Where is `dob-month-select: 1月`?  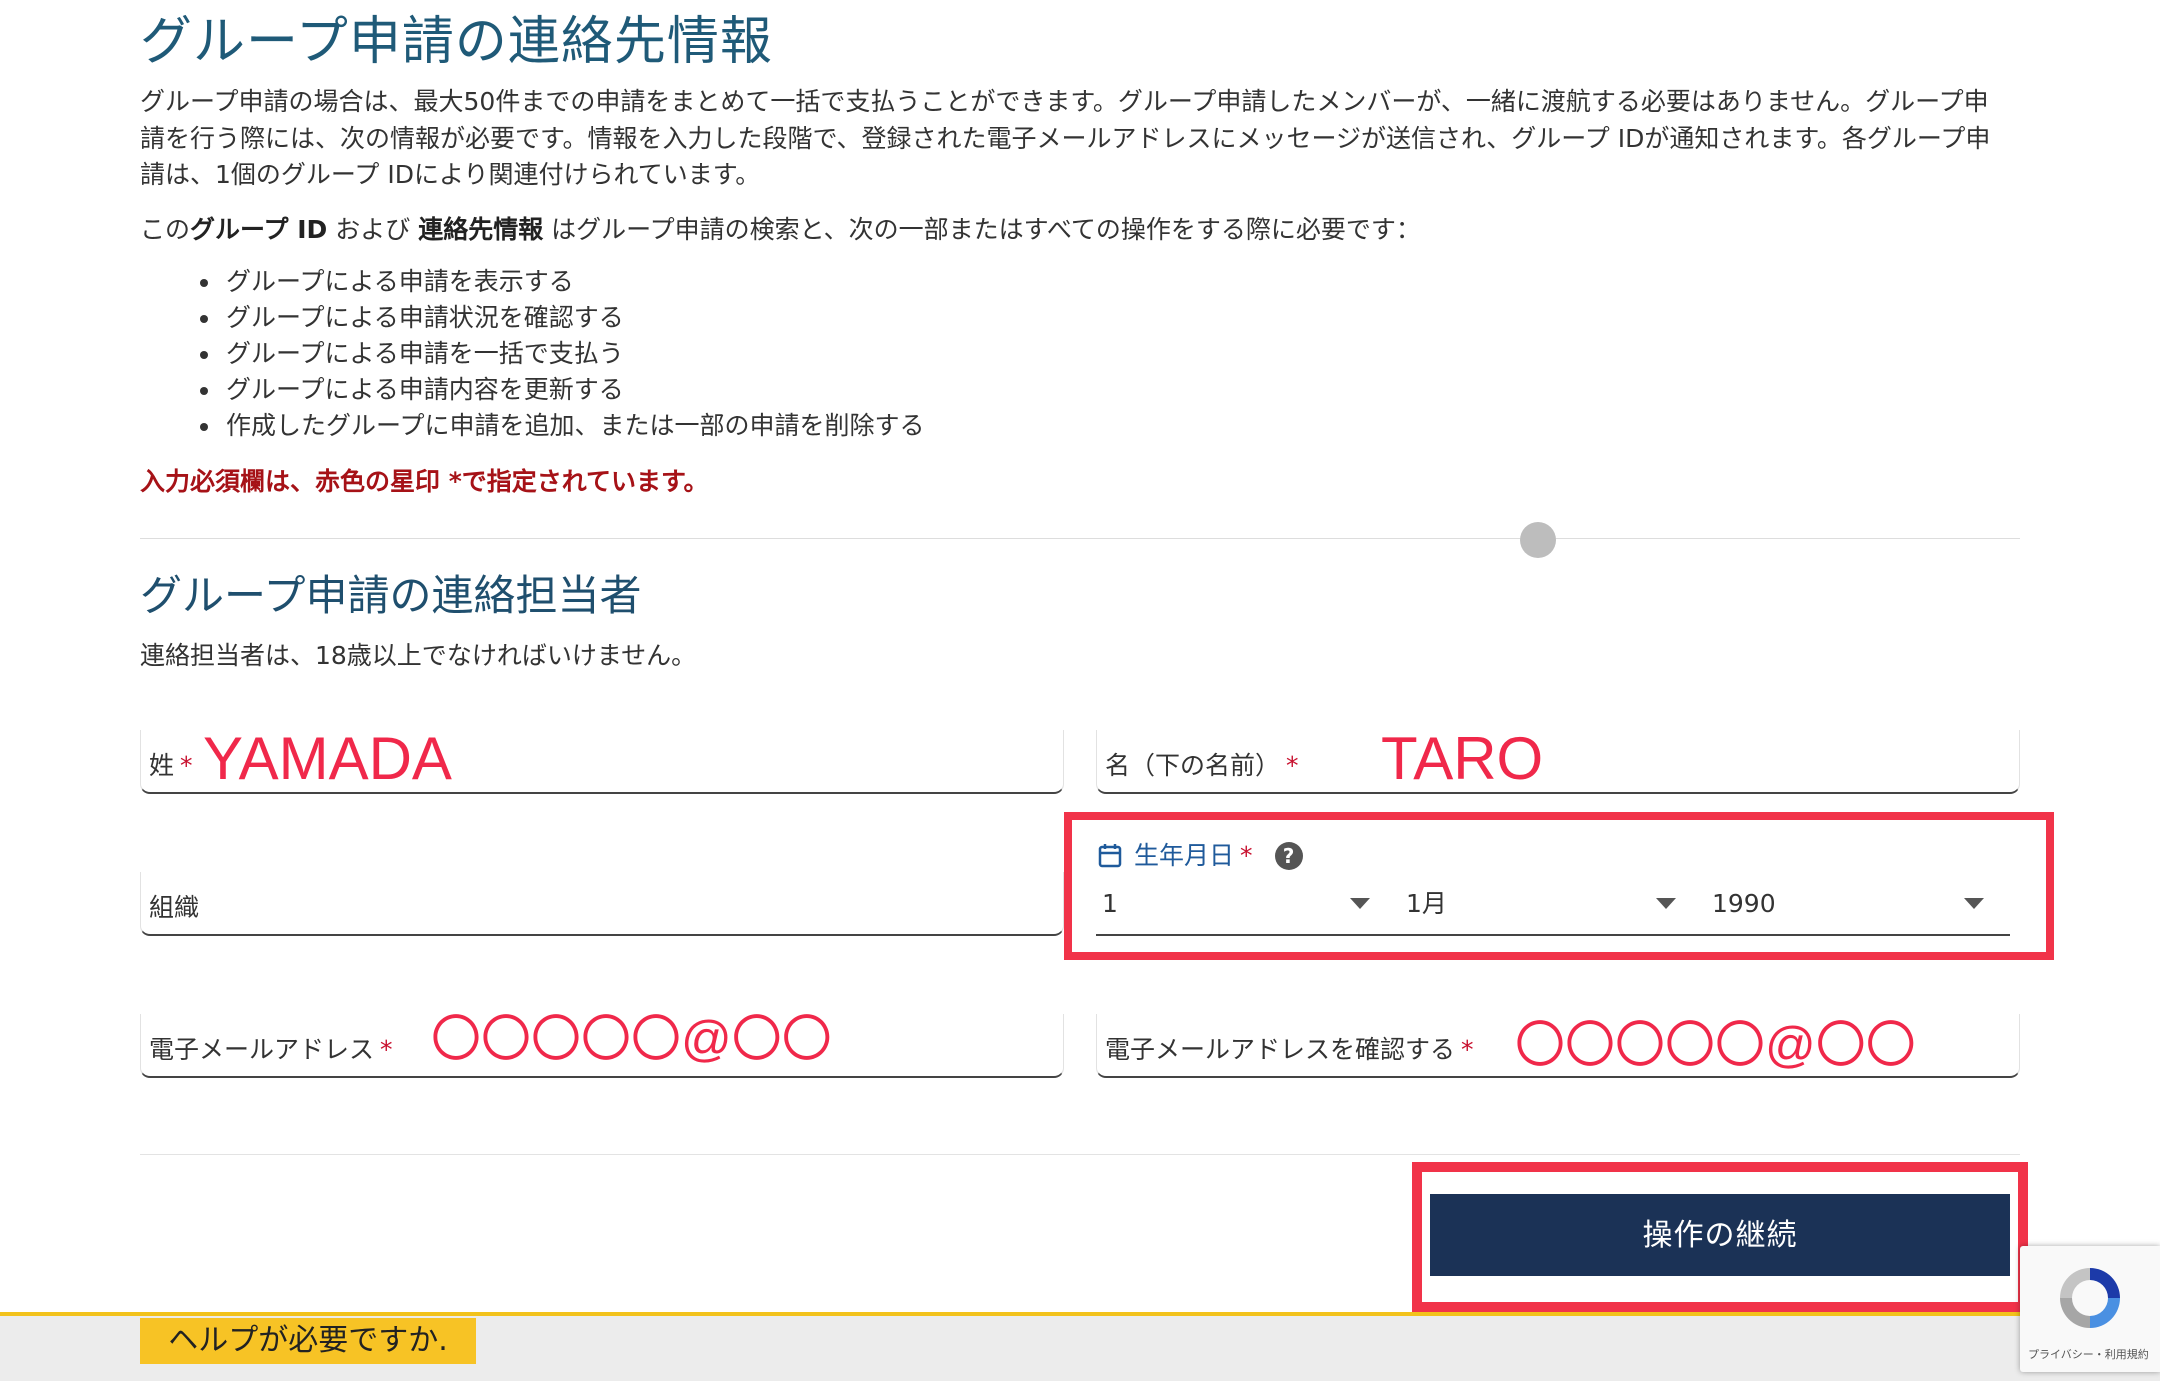
dob-month-select: 1月 is located at coordinates (1541, 904).